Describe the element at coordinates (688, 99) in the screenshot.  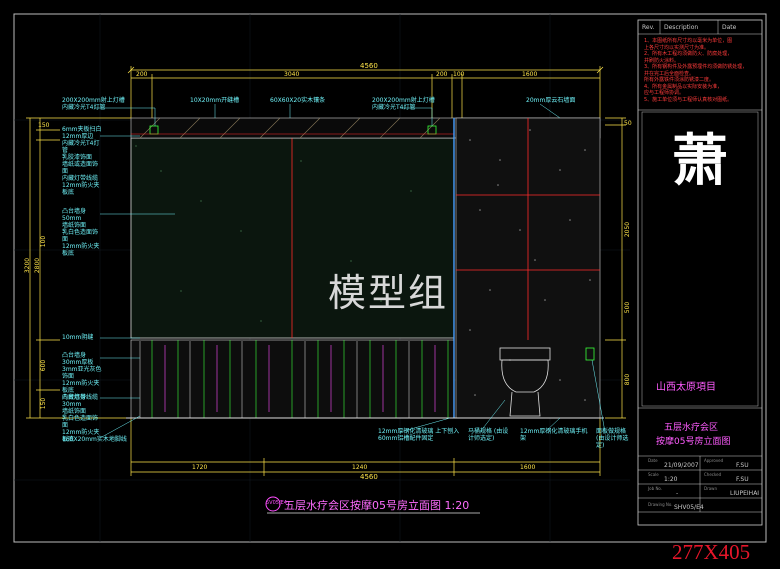
I see `tb-note-10: 5、施工单位须与工程师认真核对图纸。` at that location.